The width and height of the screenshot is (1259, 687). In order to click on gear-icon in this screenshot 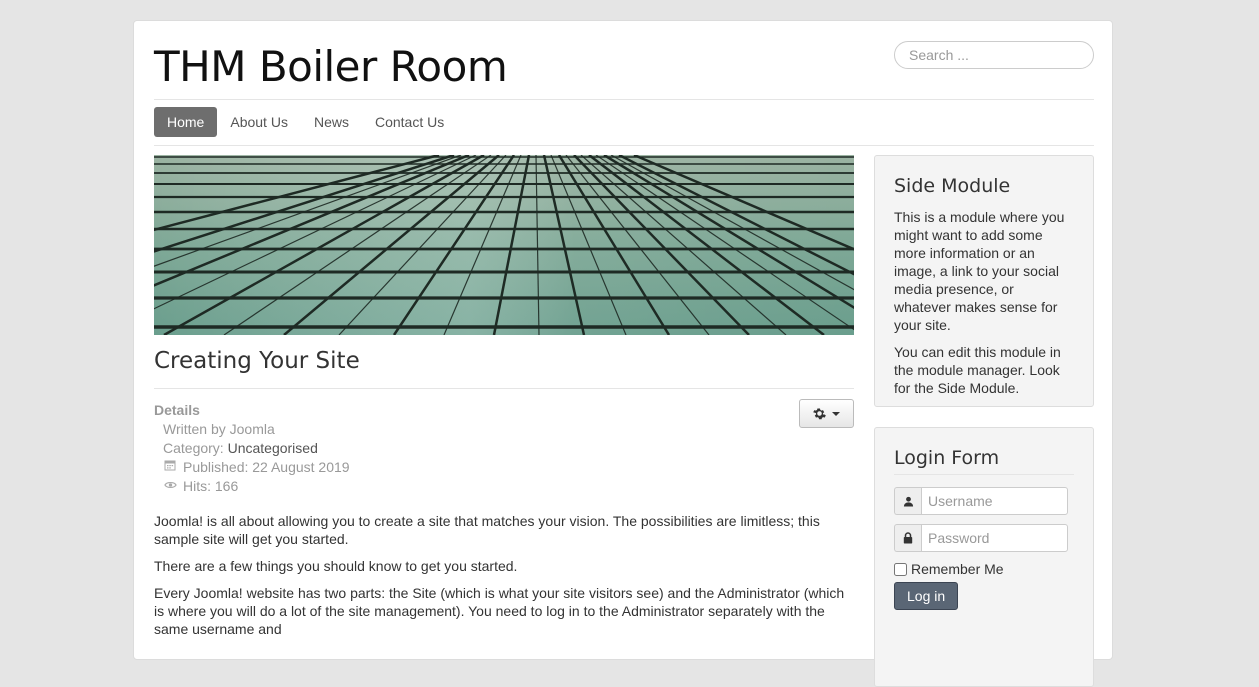, I will do `click(819, 414)`.